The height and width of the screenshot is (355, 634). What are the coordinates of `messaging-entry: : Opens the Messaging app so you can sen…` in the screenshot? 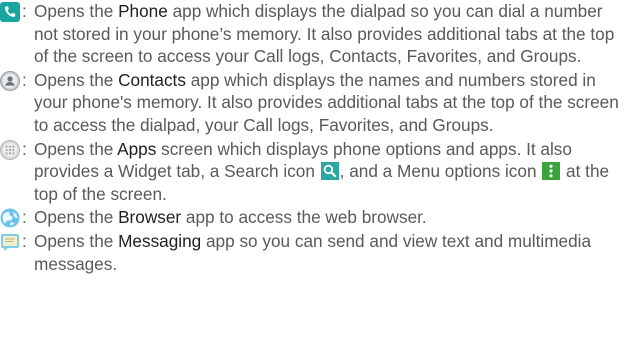 It's located at (317, 252).